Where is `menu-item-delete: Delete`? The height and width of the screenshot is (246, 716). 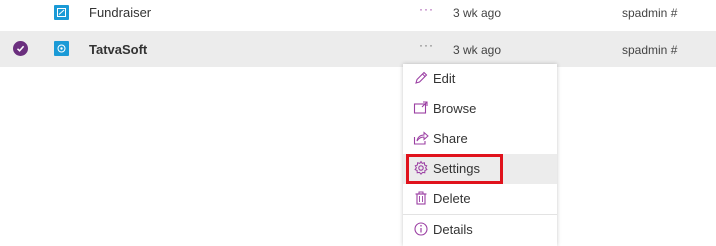 menu-item-delete: Delete is located at coordinates (480, 199).